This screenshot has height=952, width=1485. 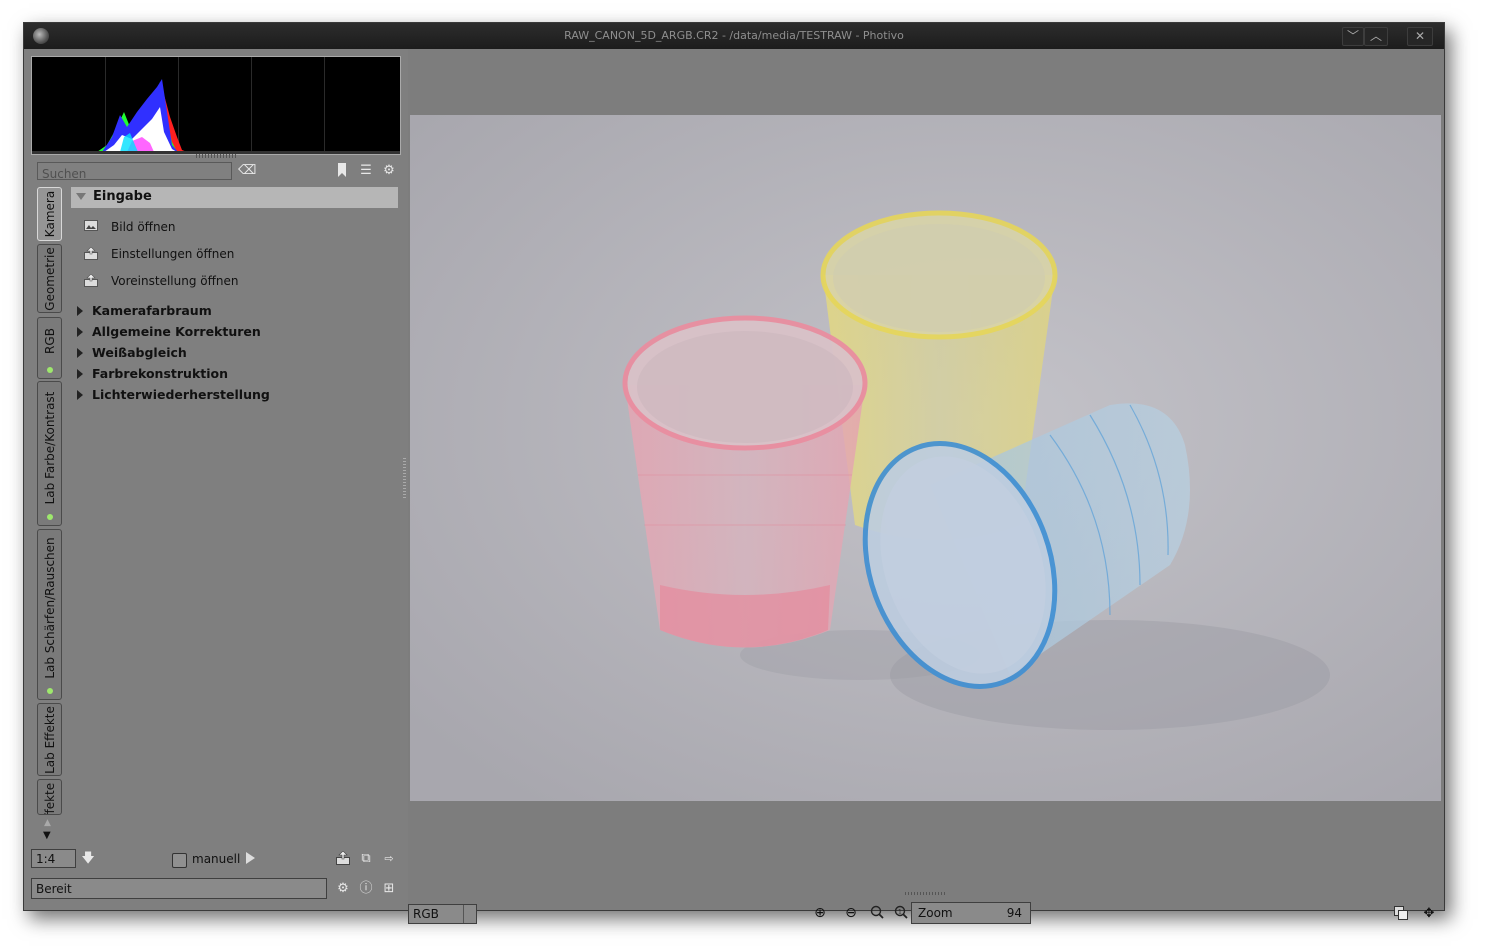 What do you see at coordinates (49, 348) in the screenshot?
I see `tab-rgb: RGB` at bounding box center [49, 348].